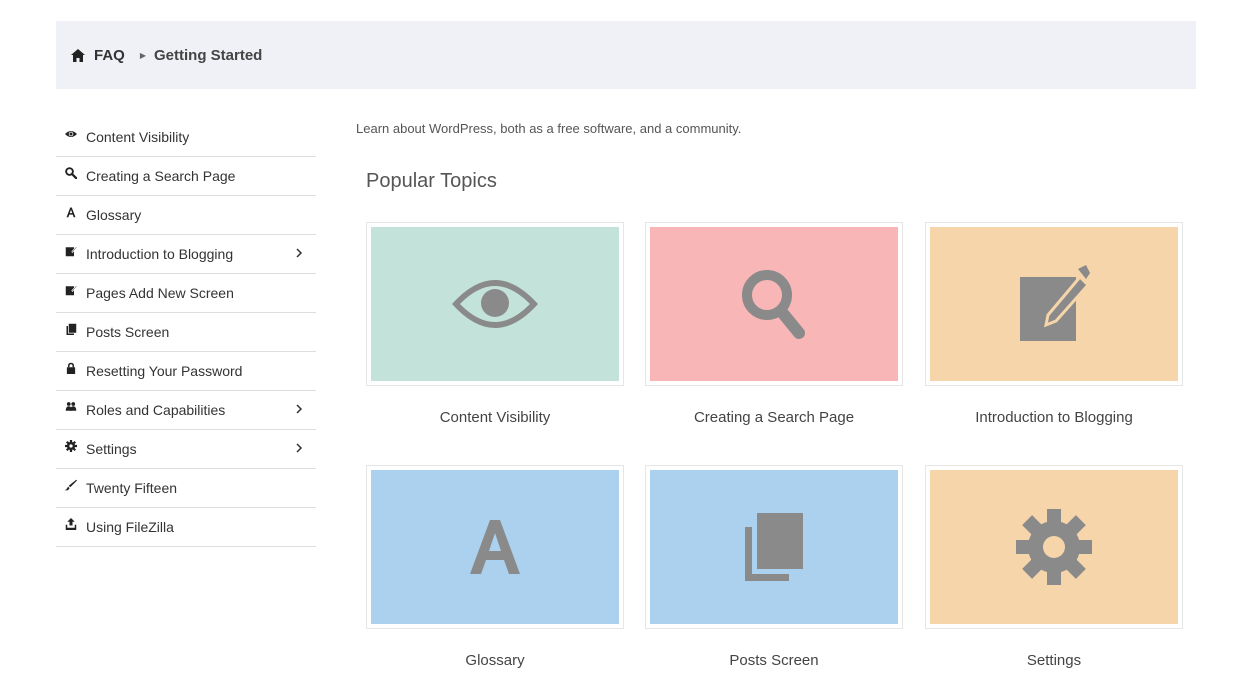  I want to click on sidebar-item-content-visibility: Content Visibility, so click(186, 137).